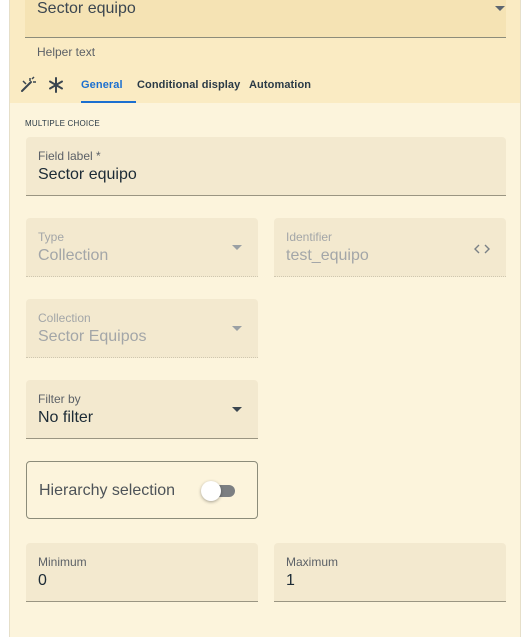 This screenshot has width=525, height=637. What do you see at coordinates (108, 102) in the screenshot?
I see `active-tab-indicator` at bounding box center [108, 102].